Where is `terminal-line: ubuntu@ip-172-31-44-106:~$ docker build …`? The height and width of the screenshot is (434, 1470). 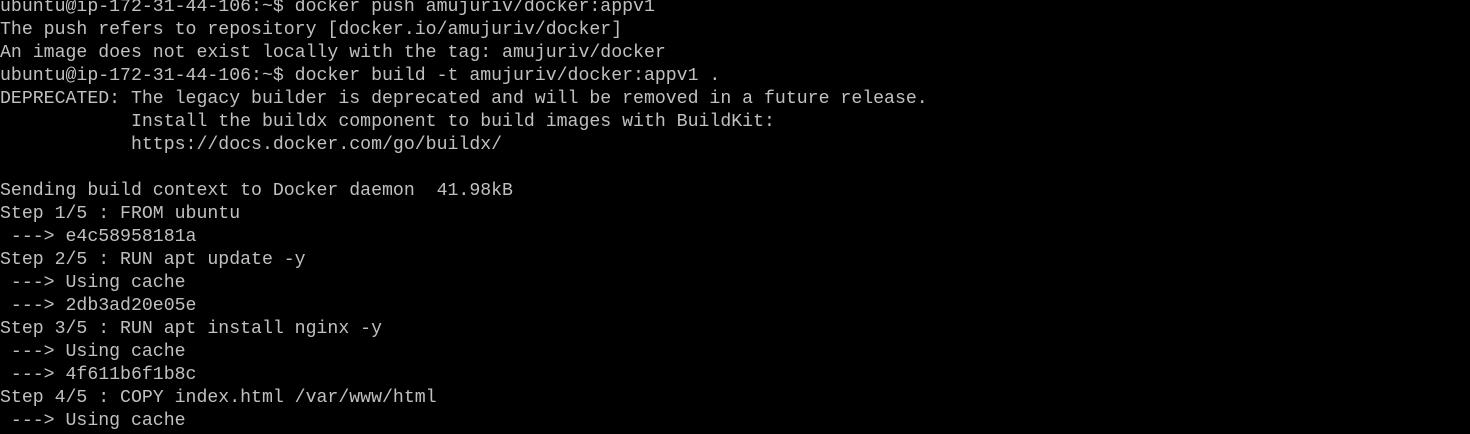
terminal-line: ubuntu@ip-172-31-44-106:~$ docker build … is located at coordinates (360, 76).